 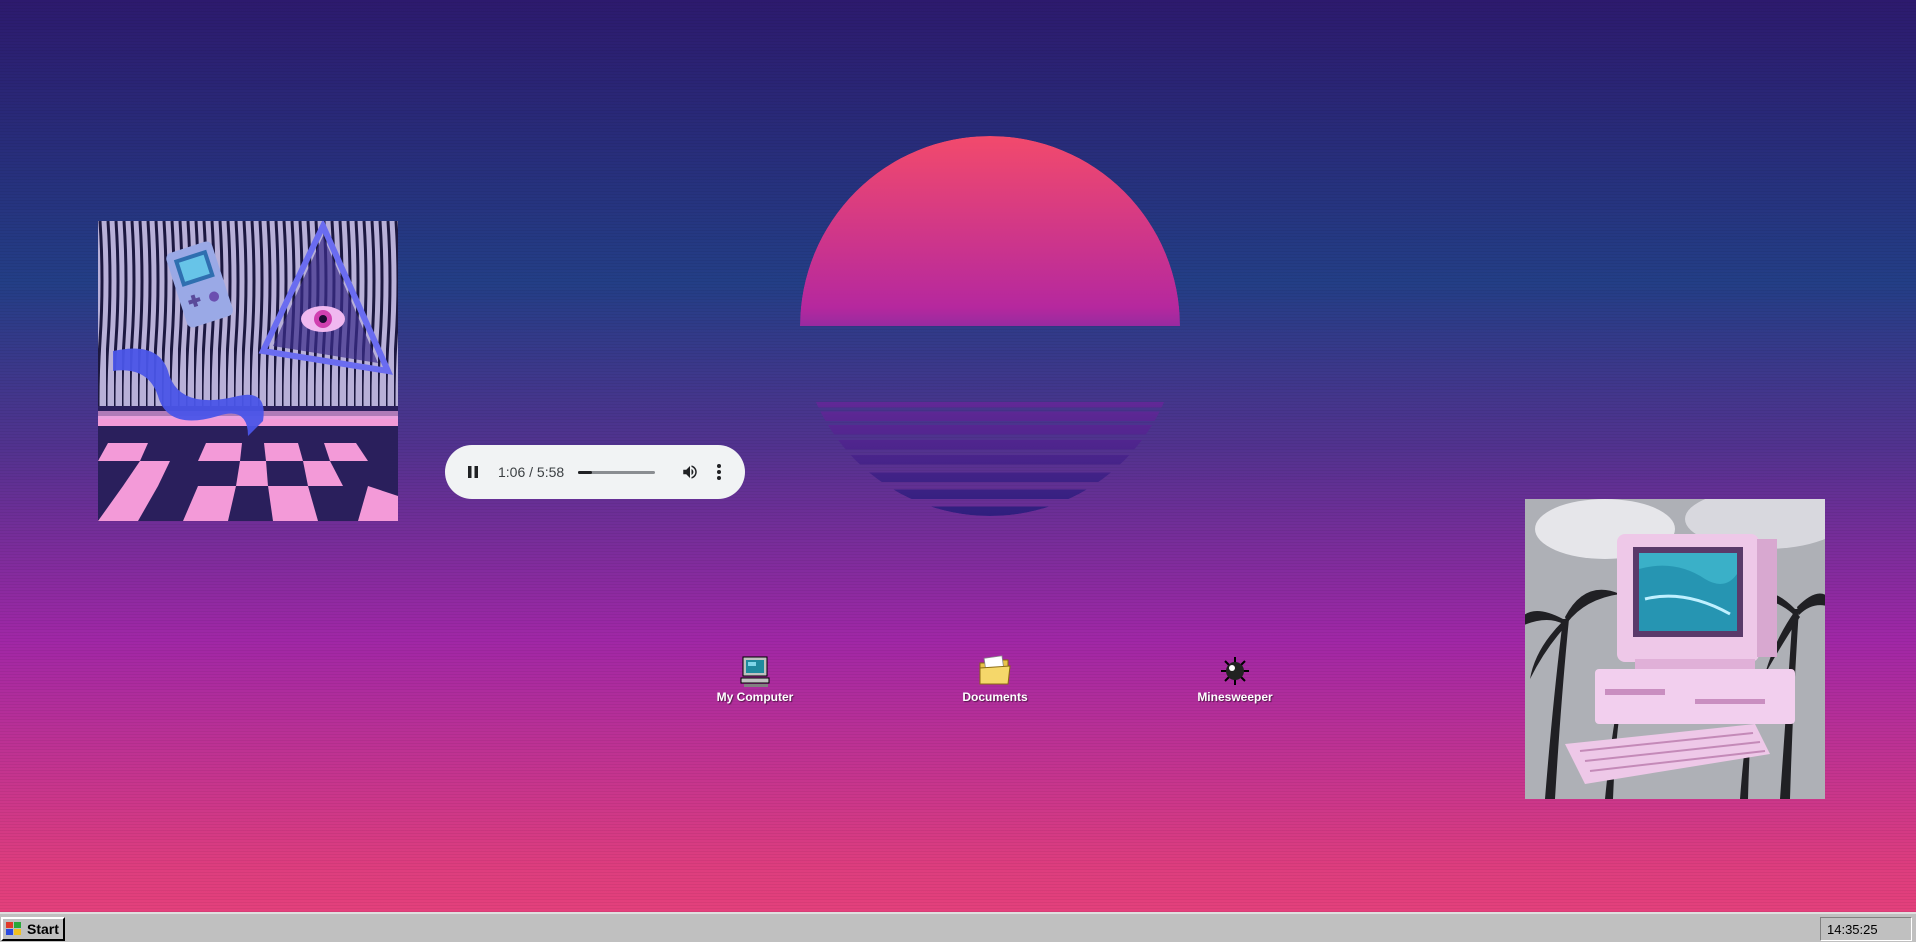 I want to click on mute-button, so click(x=689, y=472).